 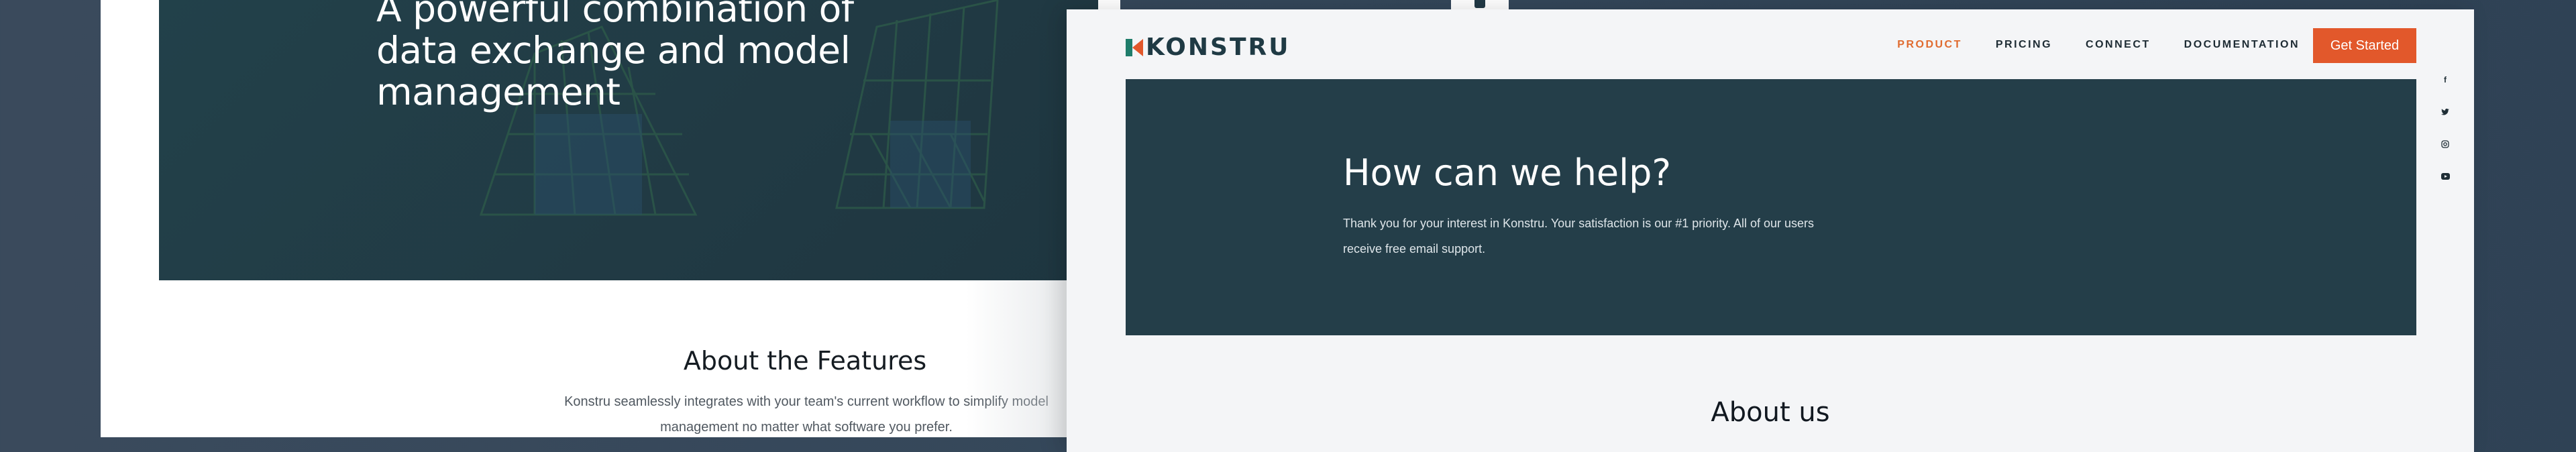 What do you see at coordinates (1134, 47) in the screenshot?
I see `logo-k-icon` at bounding box center [1134, 47].